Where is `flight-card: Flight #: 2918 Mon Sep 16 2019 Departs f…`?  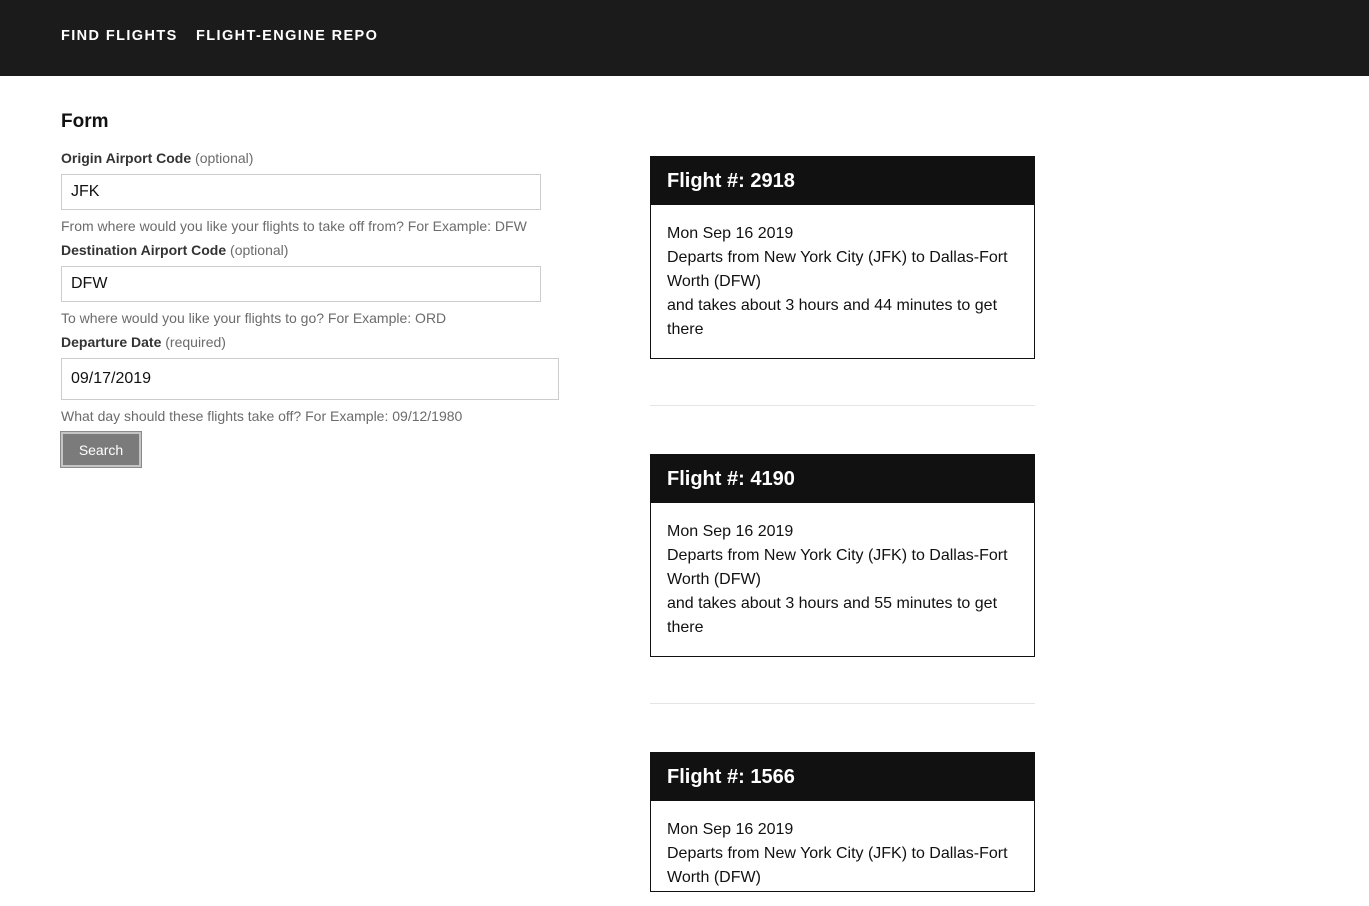 flight-card: Flight #: 2918 Mon Sep 16 2019 Departs f… is located at coordinates (842, 257).